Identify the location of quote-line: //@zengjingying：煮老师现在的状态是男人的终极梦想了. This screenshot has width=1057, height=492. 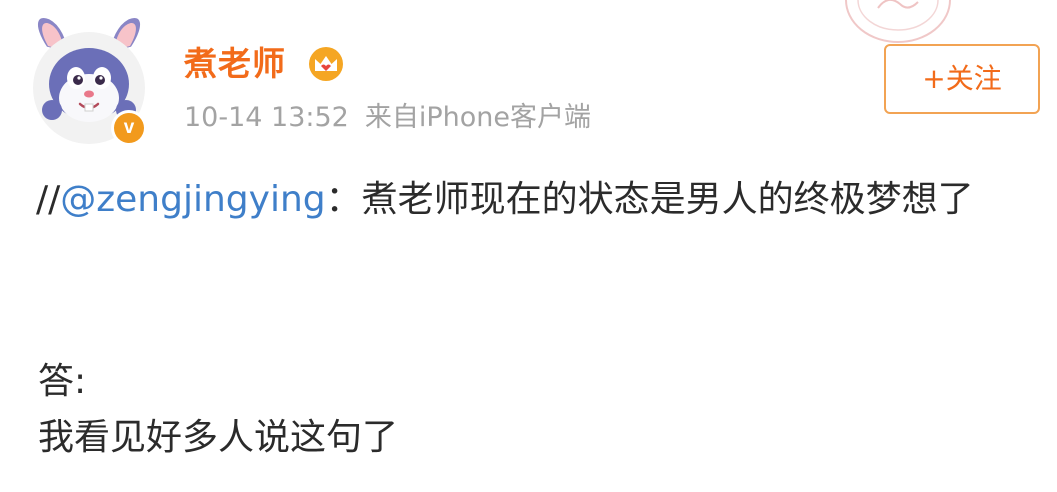
(536, 200).